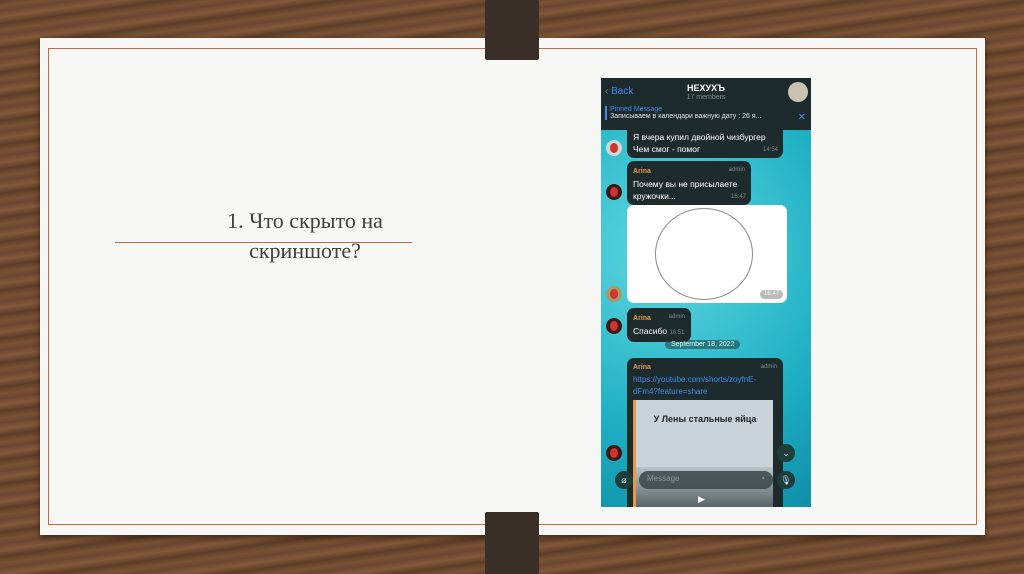 The height and width of the screenshot is (574, 1024). Describe the element at coordinates (706, 88) in the screenshot. I see `chat-title: НЕХУХЪ` at that location.